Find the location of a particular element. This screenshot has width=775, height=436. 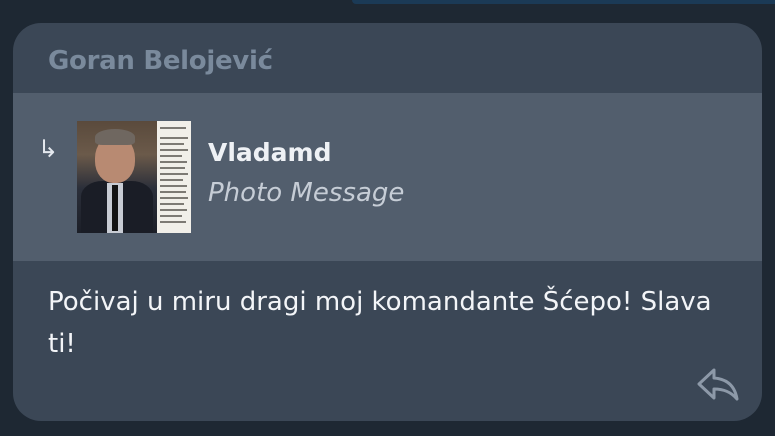

top-accent-bar is located at coordinates (563, 2).